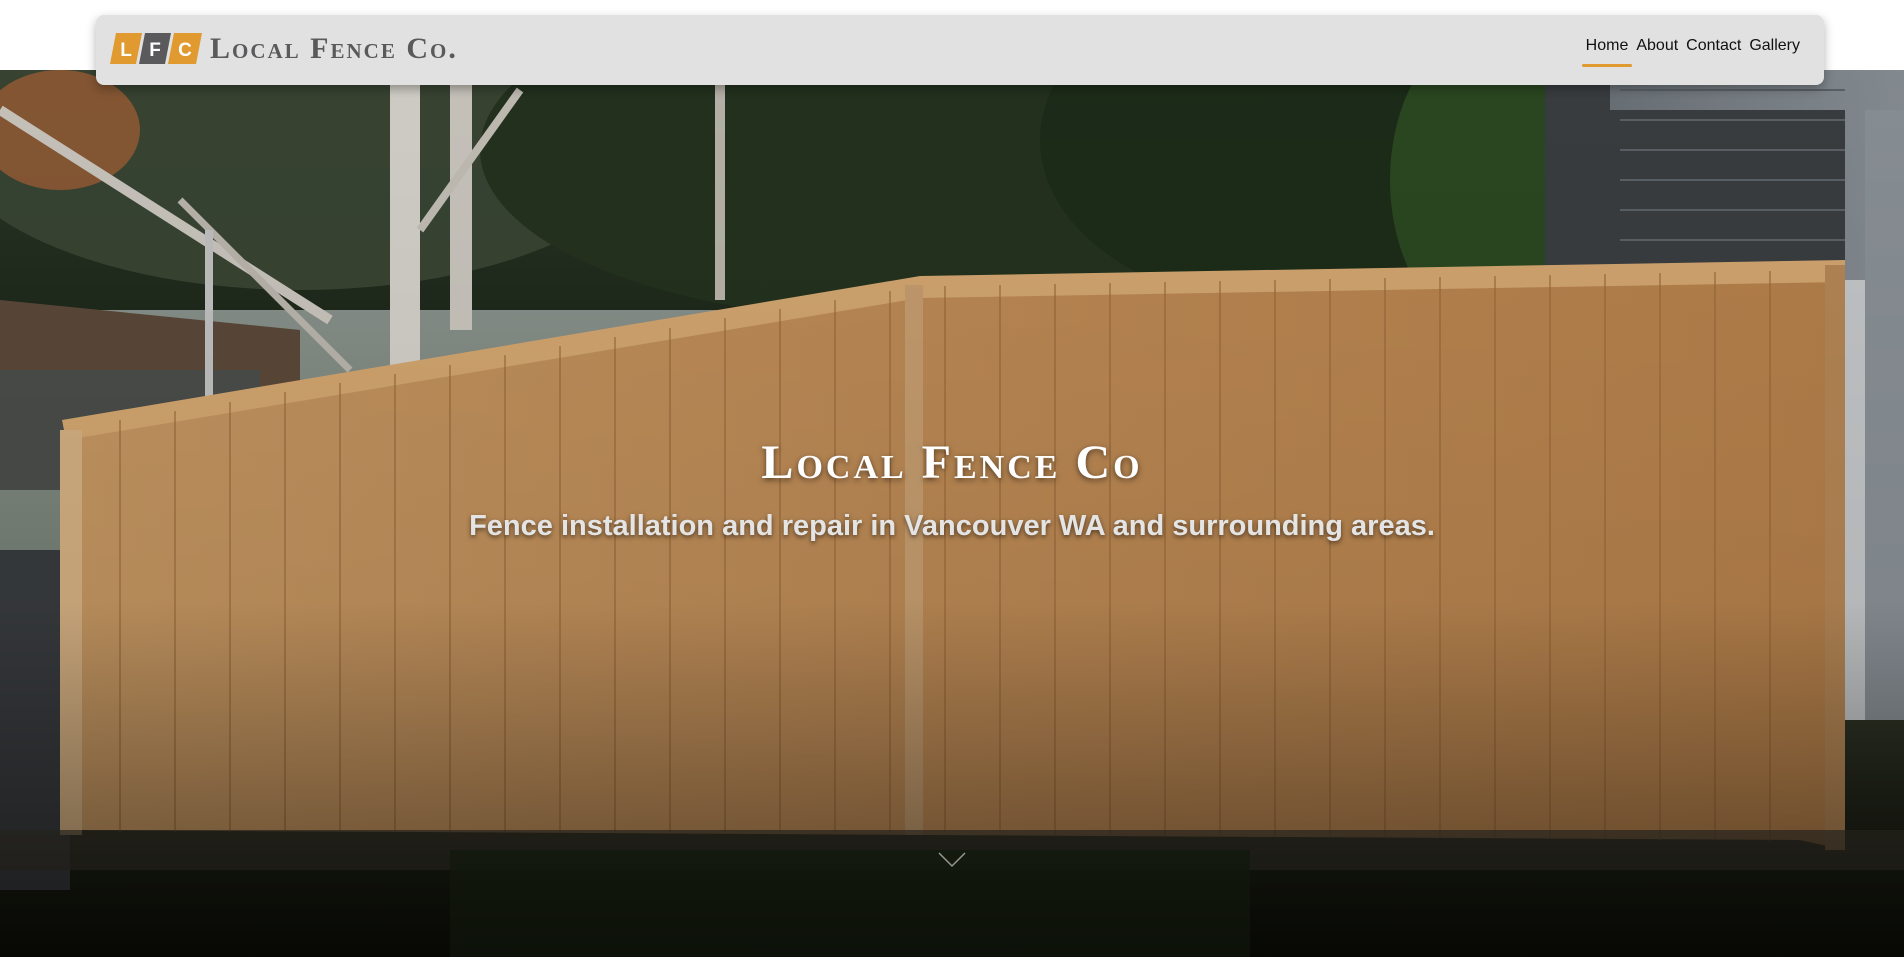  Describe the element at coordinates (1774, 49) in the screenshot. I see `nav-item-gallery: Gallery` at that location.